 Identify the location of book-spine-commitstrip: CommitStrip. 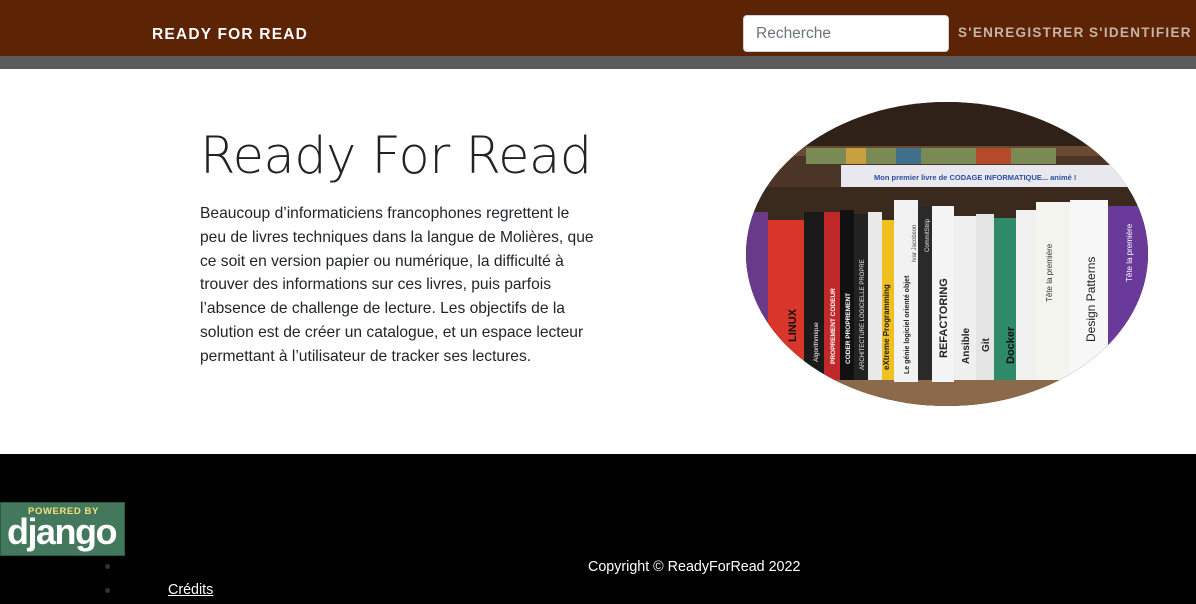
(928, 235).